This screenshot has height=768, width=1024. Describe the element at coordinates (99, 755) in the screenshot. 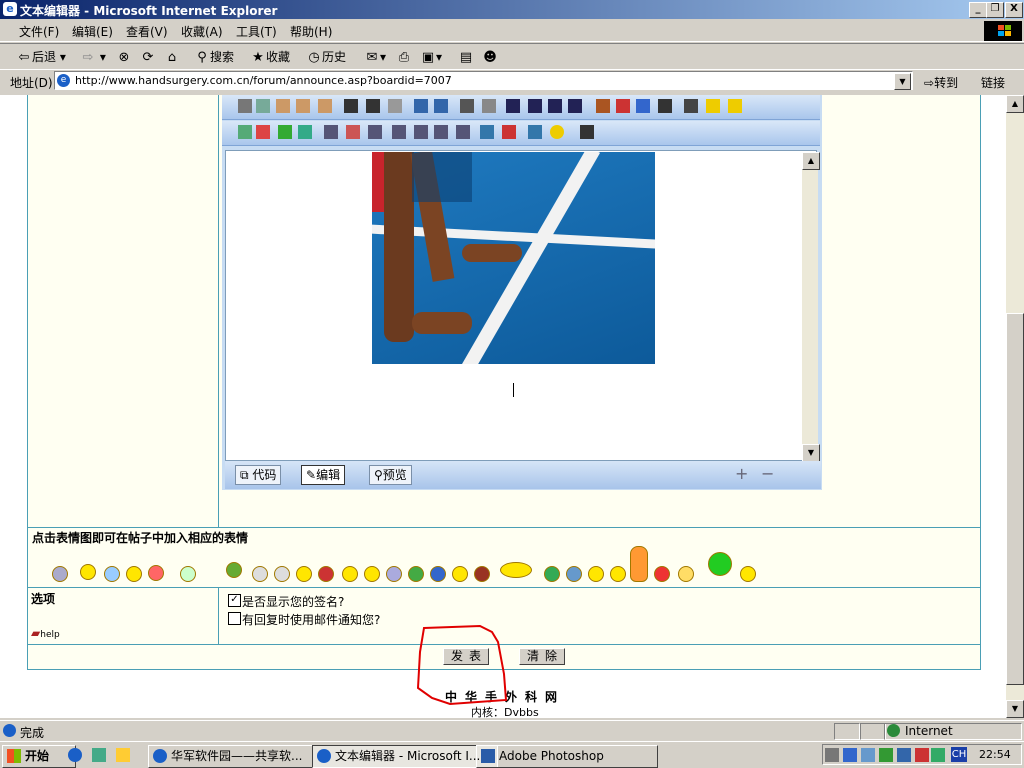

I see `quicklaunch-outlook-icon` at that location.